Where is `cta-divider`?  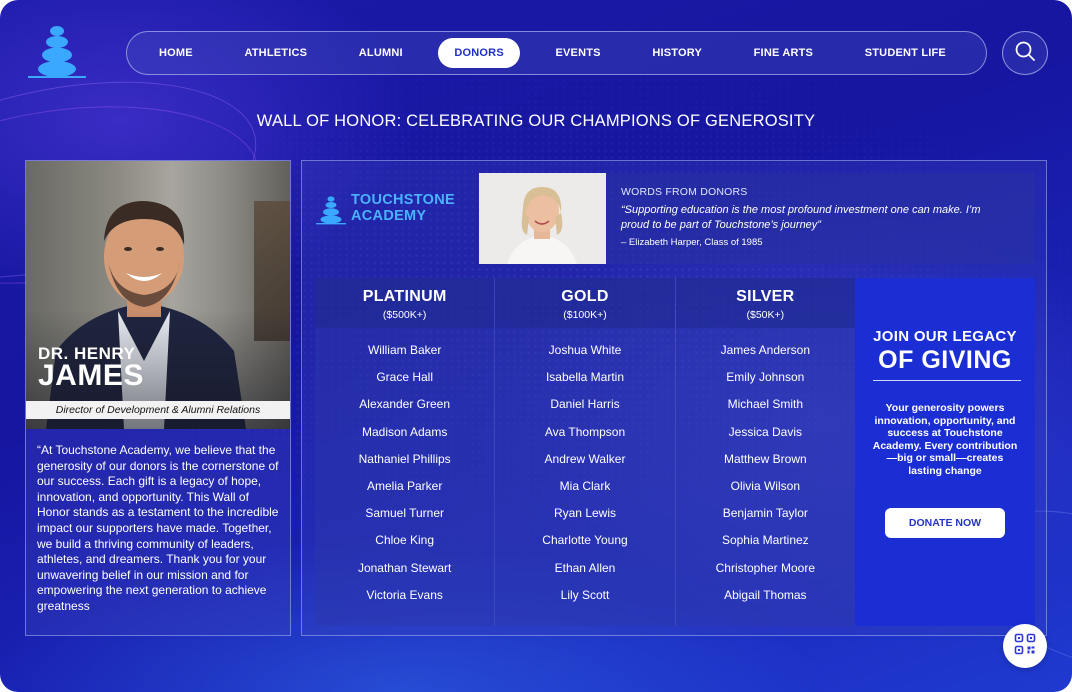
cta-divider is located at coordinates (947, 380).